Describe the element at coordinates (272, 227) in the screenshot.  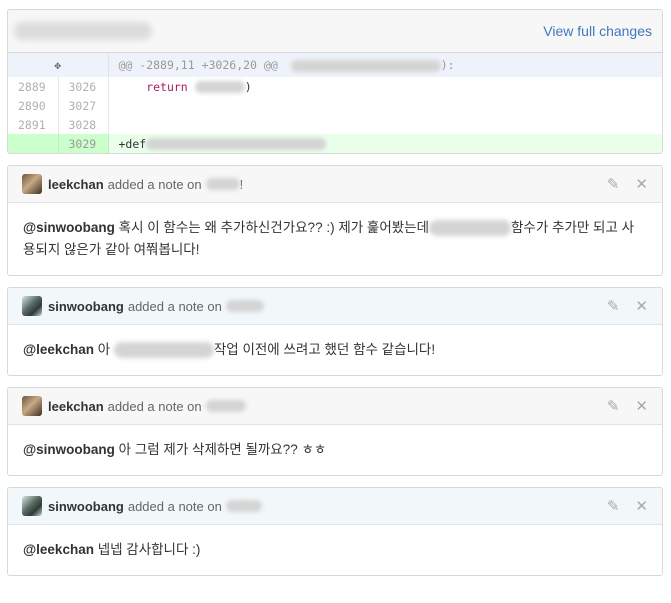
I see `note-text: 혹시 이 함수는 왜 추가하신건가요?? :) 제가 훑어봤는데` at that location.